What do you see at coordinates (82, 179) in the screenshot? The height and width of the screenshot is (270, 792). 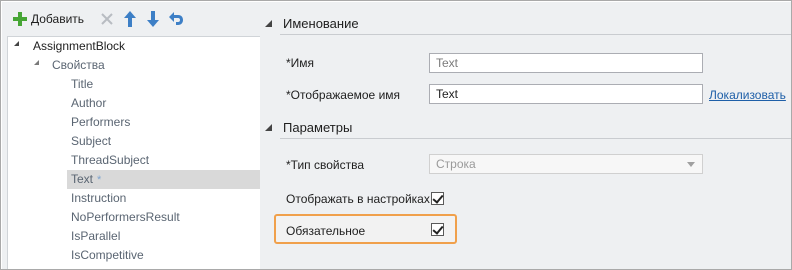 I see `tree-item-label: Text` at bounding box center [82, 179].